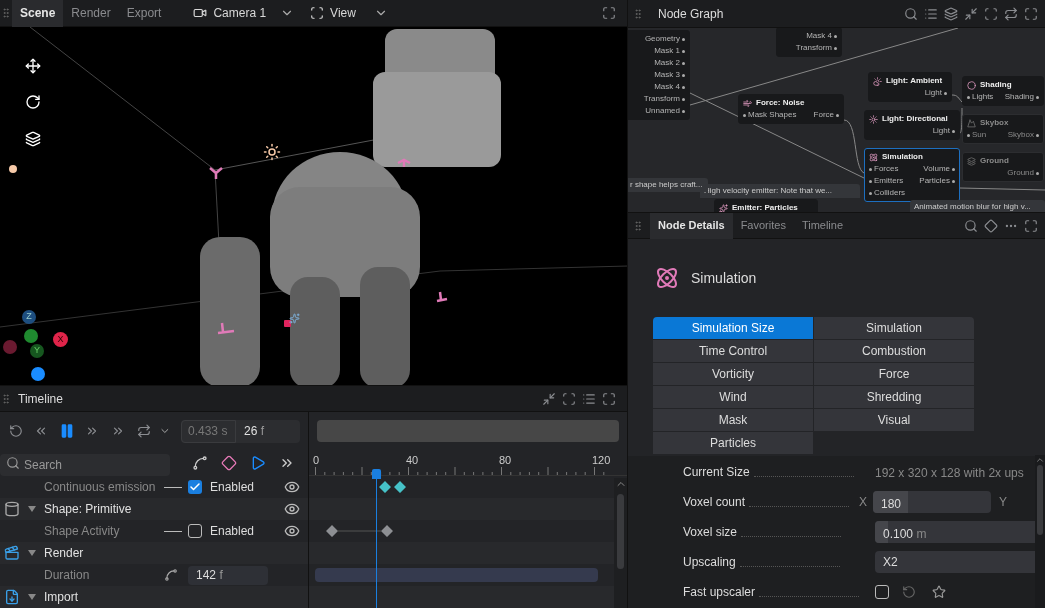 This screenshot has height=608, width=1045. I want to click on visibility-icon, so click(292, 487).